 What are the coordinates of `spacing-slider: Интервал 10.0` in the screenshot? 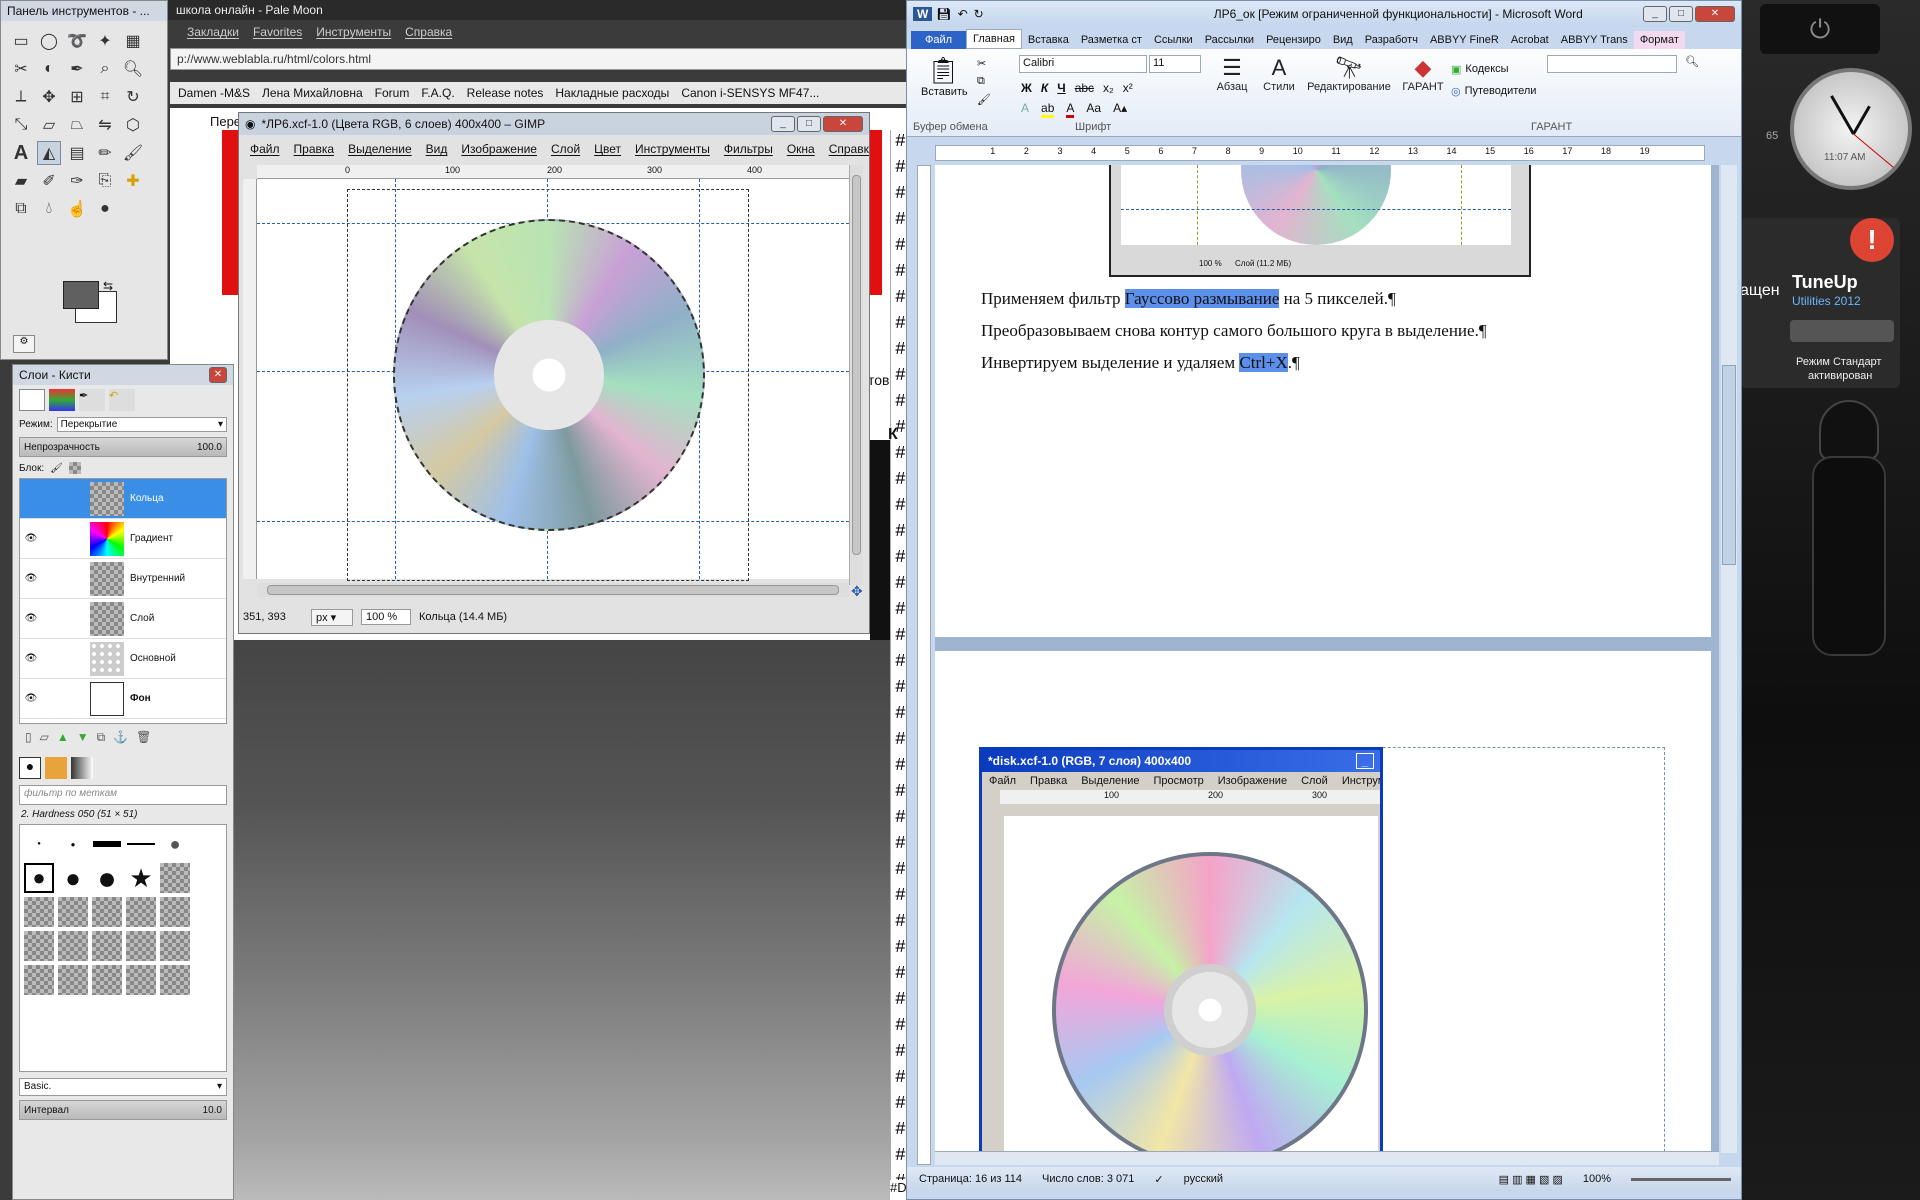 It's located at (123, 1110).